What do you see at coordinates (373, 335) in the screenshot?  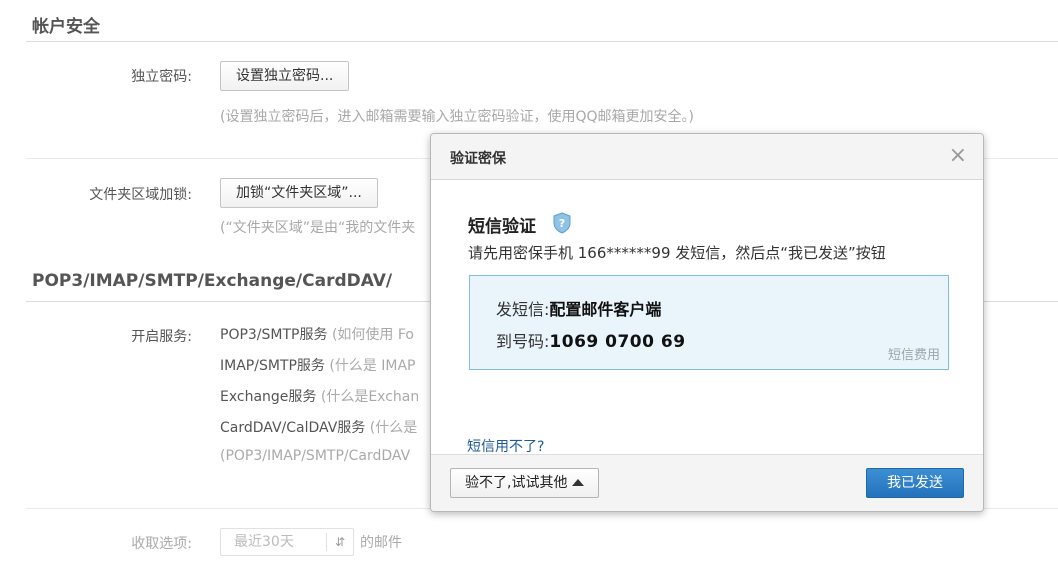 I see `service-help-link: (如何使用 Fo` at bounding box center [373, 335].